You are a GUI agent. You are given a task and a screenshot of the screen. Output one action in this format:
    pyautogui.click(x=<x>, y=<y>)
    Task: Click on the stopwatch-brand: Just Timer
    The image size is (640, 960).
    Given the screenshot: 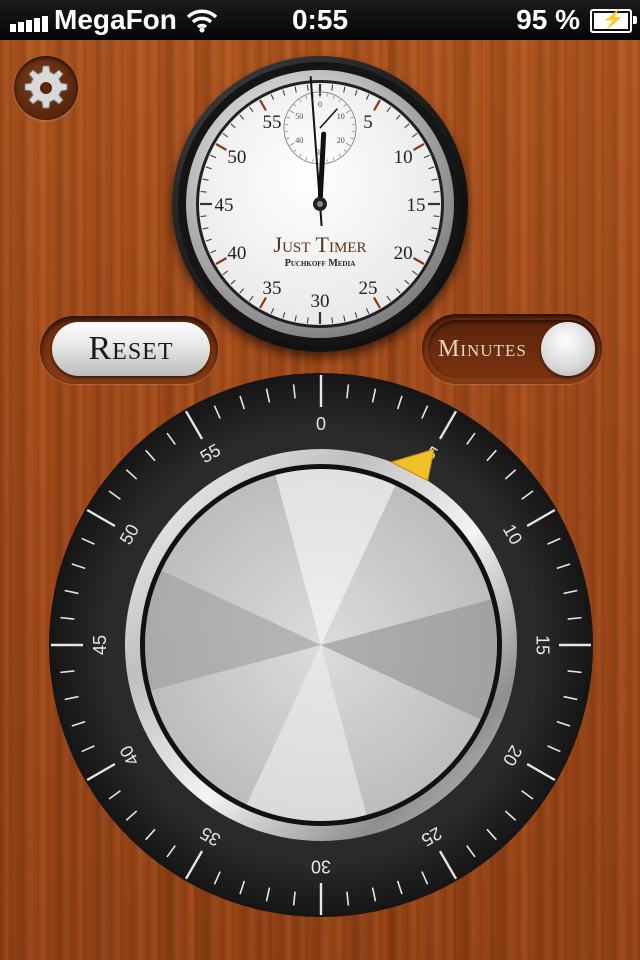 What is the action you would take?
    pyautogui.click(x=320, y=244)
    